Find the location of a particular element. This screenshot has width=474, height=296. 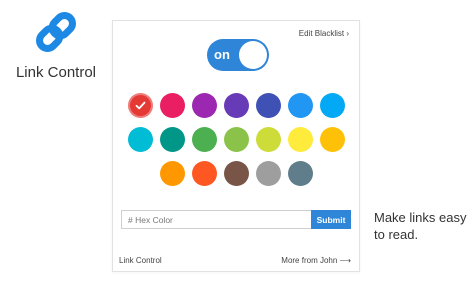

hex-color-input is located at coordinates (216, 219).